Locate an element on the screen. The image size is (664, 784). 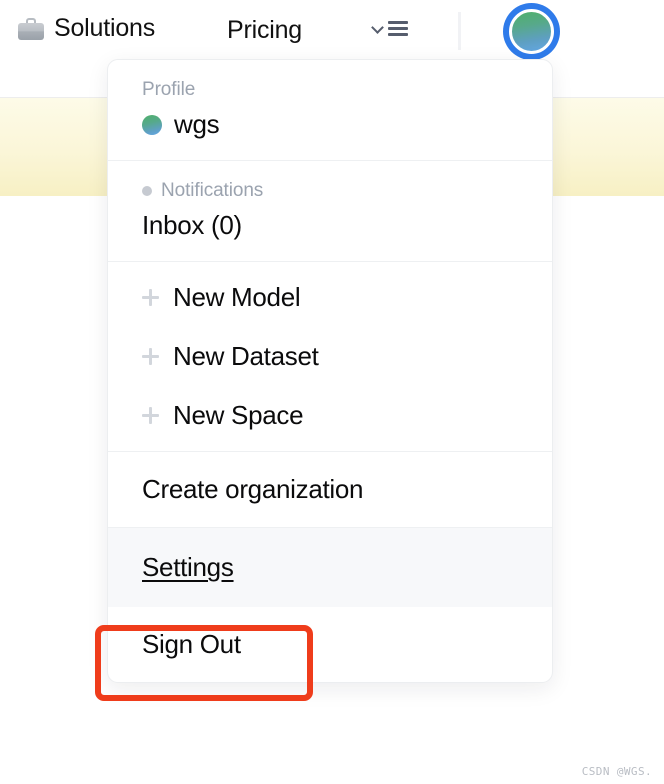
dropdown-section-notifications: Notifications Inbox (0) is located at coordinates (330, 210).